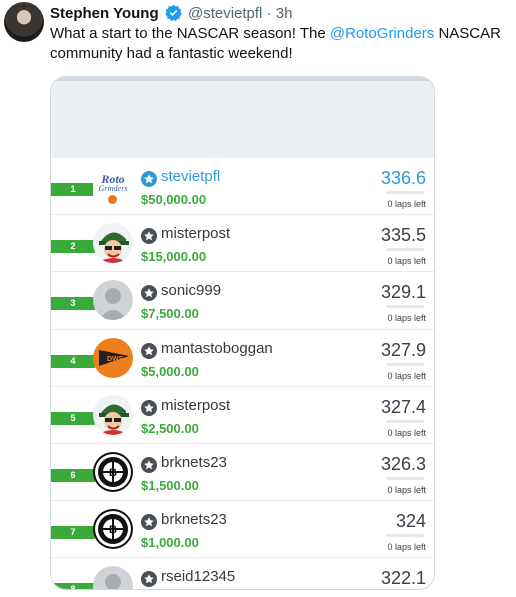 This screenshot has height=597, width=516. What do you see at coordinates (174, 199) in the screenshot?
I see `prize-amount: $50,000.00` at bounding box center [174, 199].